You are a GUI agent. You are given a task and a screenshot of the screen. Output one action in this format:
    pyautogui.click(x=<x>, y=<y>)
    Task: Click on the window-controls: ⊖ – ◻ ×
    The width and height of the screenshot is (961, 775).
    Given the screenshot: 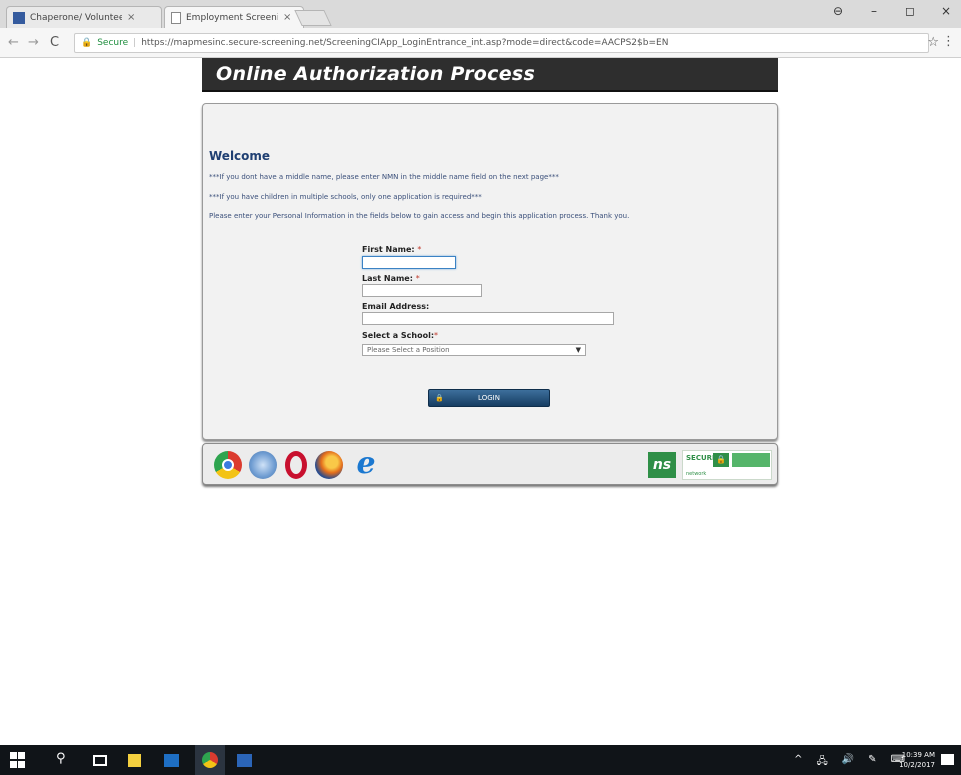 What is the action you would take?
    pyautogui.click(x=892, y=11)
    